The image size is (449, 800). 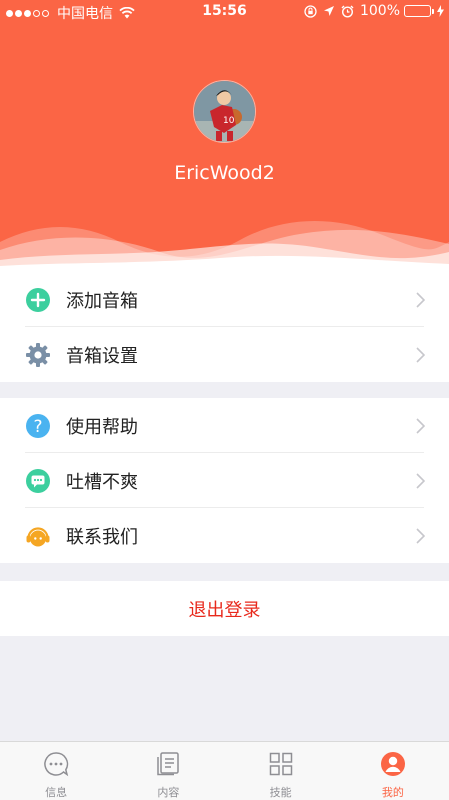 I want to click on question-circle-icon: ?, so click(x=38, y=426).